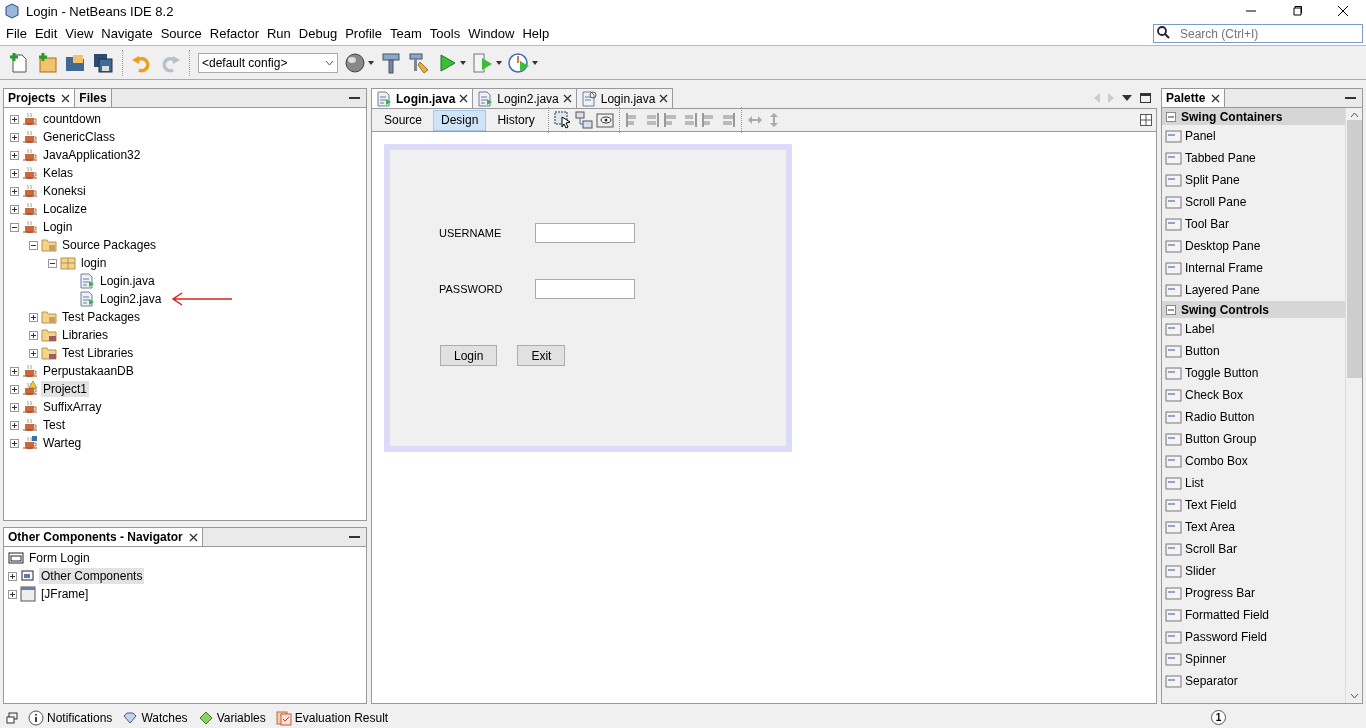 The width and height of the screenshot is (1366, 728). Describe the element at coordinates (1253, 268) in the screenshot. I see `component-item: Internal Frame` at that location.